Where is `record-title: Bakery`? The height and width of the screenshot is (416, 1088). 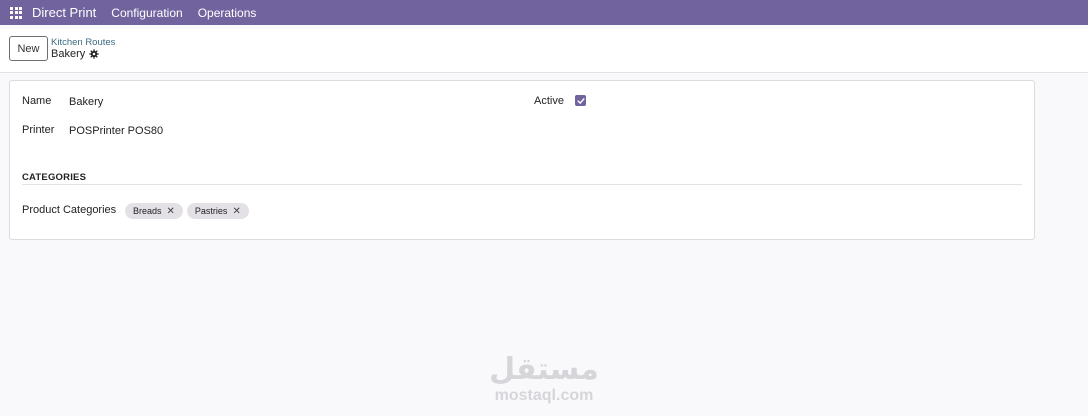
record-title: Bakery is located at coordinates (68, 54).